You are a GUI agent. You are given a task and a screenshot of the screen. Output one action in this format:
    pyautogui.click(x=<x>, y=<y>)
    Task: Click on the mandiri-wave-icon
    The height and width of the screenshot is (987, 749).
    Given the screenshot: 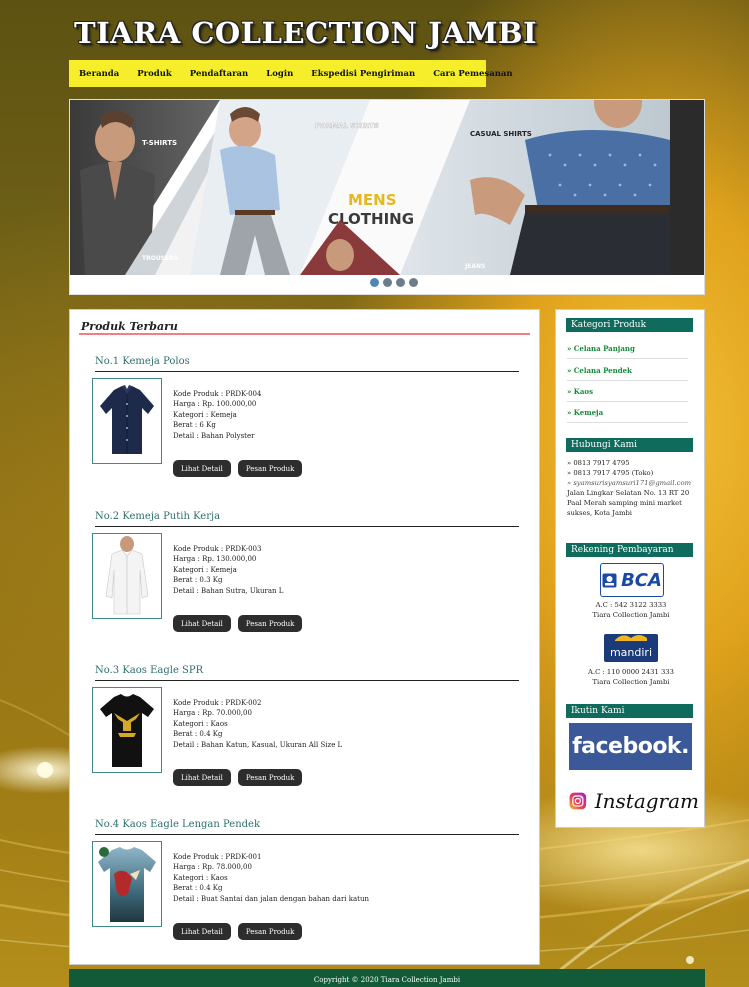 What is the action you would take?
    pyautogui.click(x=631, y=638)
    